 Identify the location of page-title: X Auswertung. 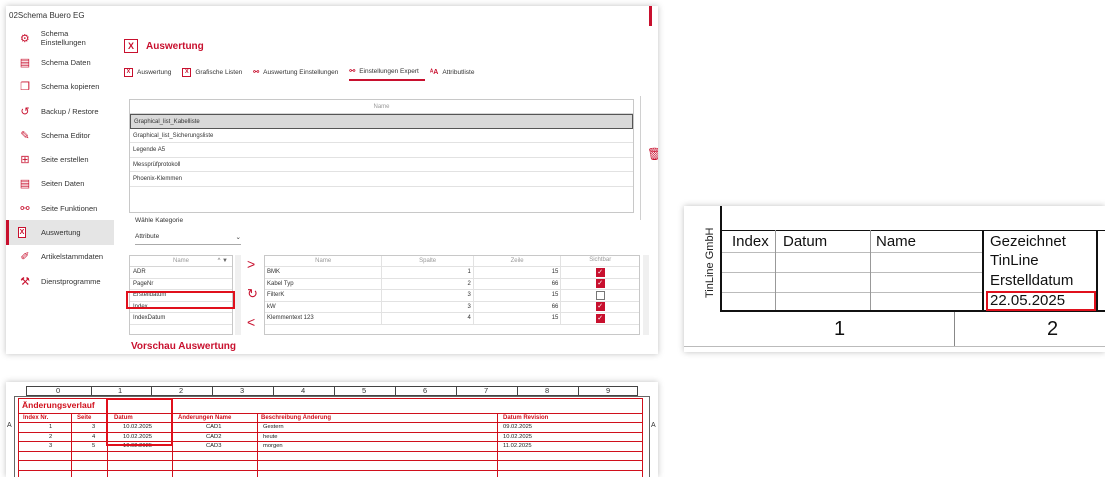
(164, 46).